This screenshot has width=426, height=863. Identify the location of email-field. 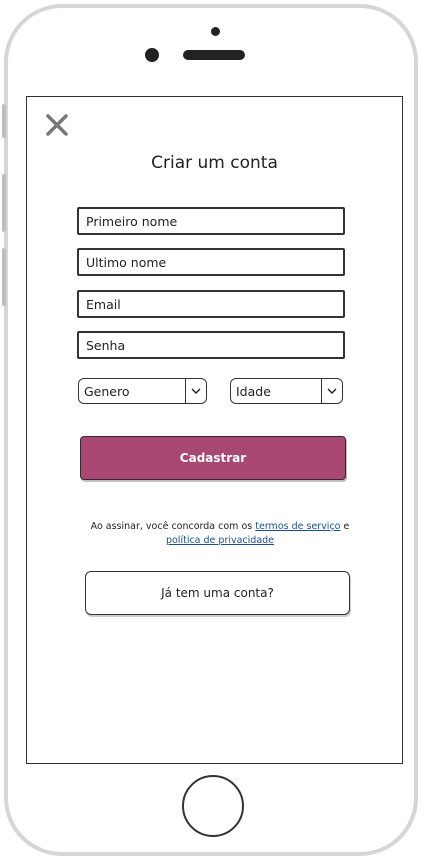
(211, 304).